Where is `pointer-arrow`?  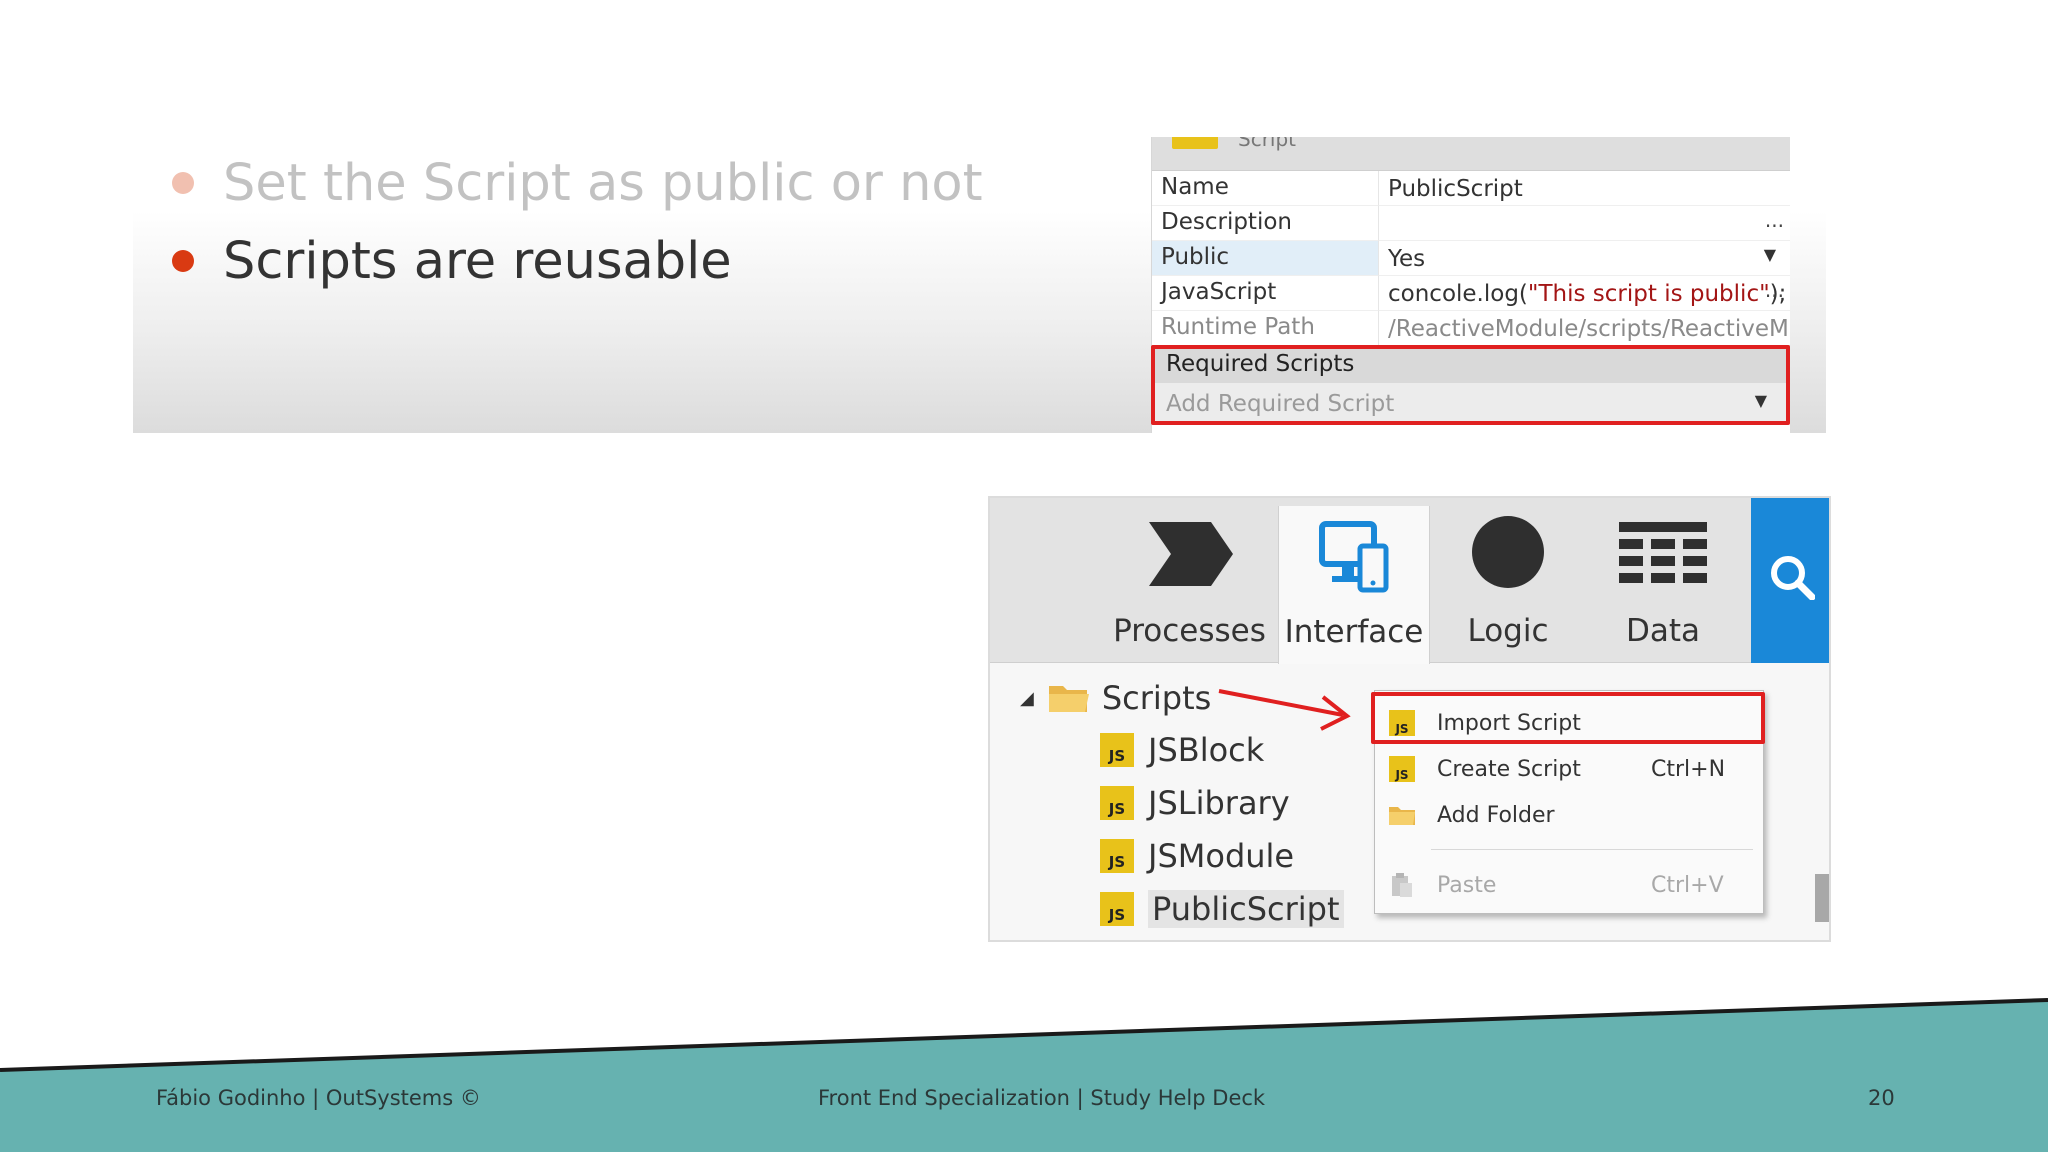 pointer-arrow is located at coordinates (1284, 710).